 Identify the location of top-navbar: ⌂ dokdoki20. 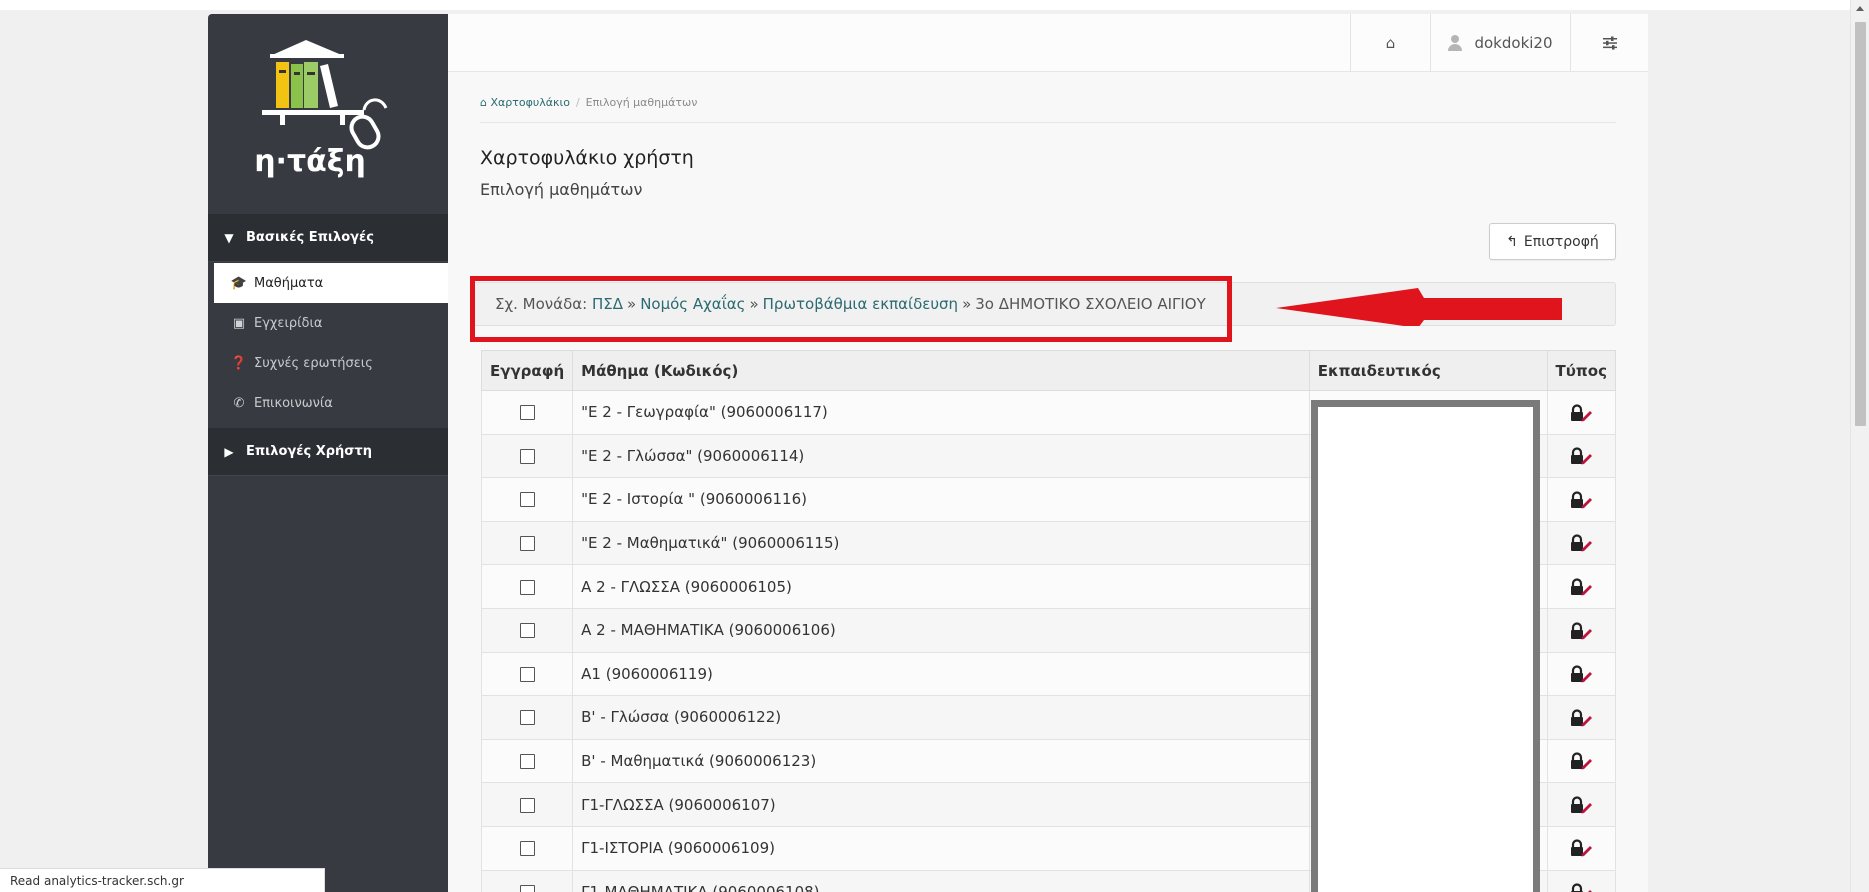
(1048, 43).